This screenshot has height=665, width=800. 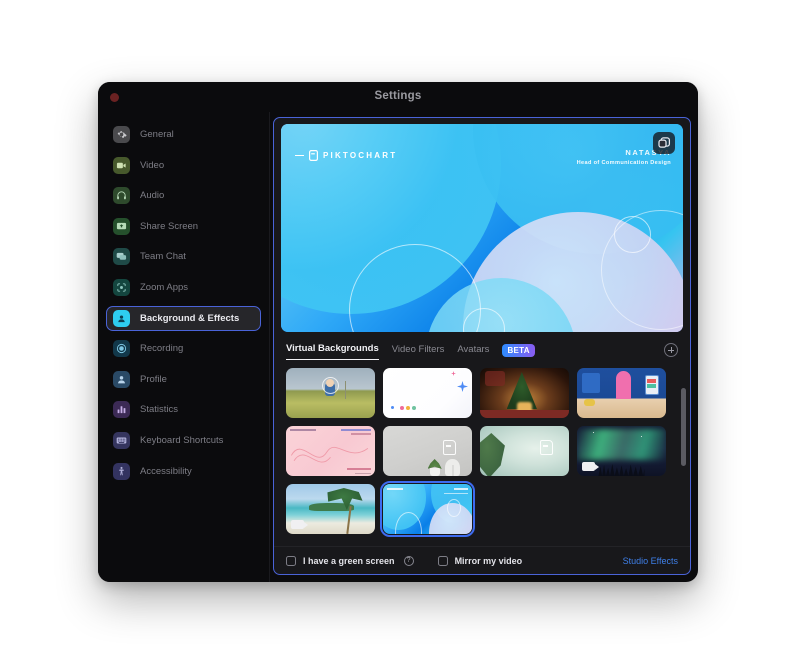 I want to click on sidebar-item-profile: Profile, so click(x=183, y=379).